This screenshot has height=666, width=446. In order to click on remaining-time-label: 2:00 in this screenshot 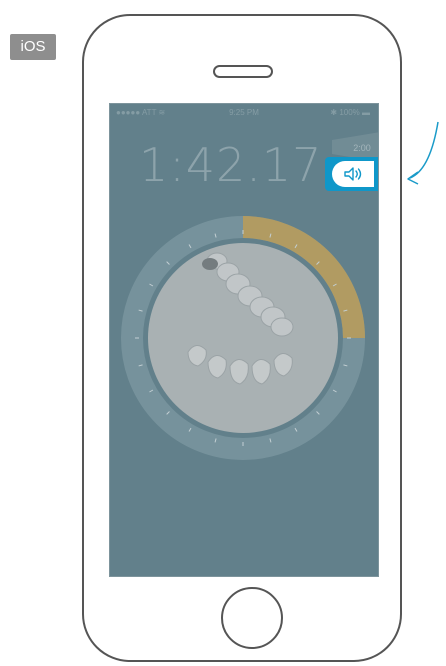, I will do `click(362, 148)`.